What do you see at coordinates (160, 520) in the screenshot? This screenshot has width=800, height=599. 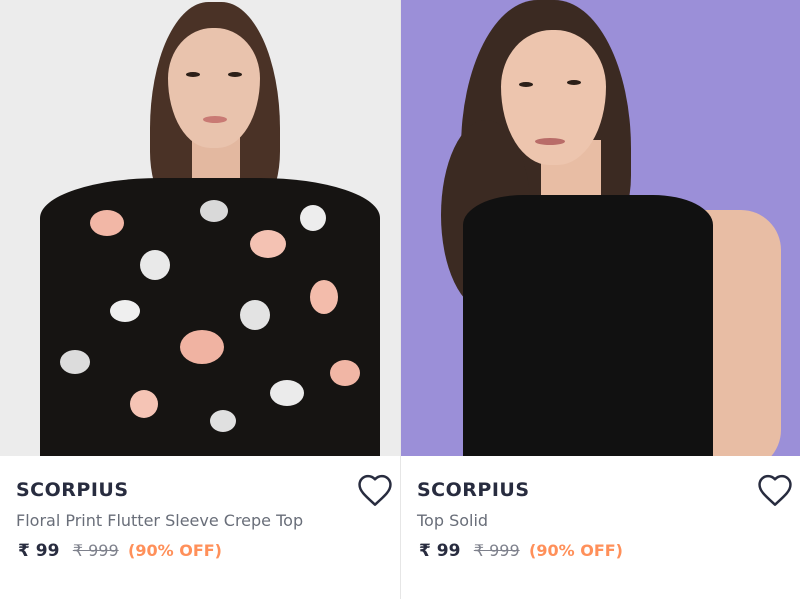 I see `product-title: Floral Print Flutter Sleeve Crepe Top` at bounding box center [160, 520].